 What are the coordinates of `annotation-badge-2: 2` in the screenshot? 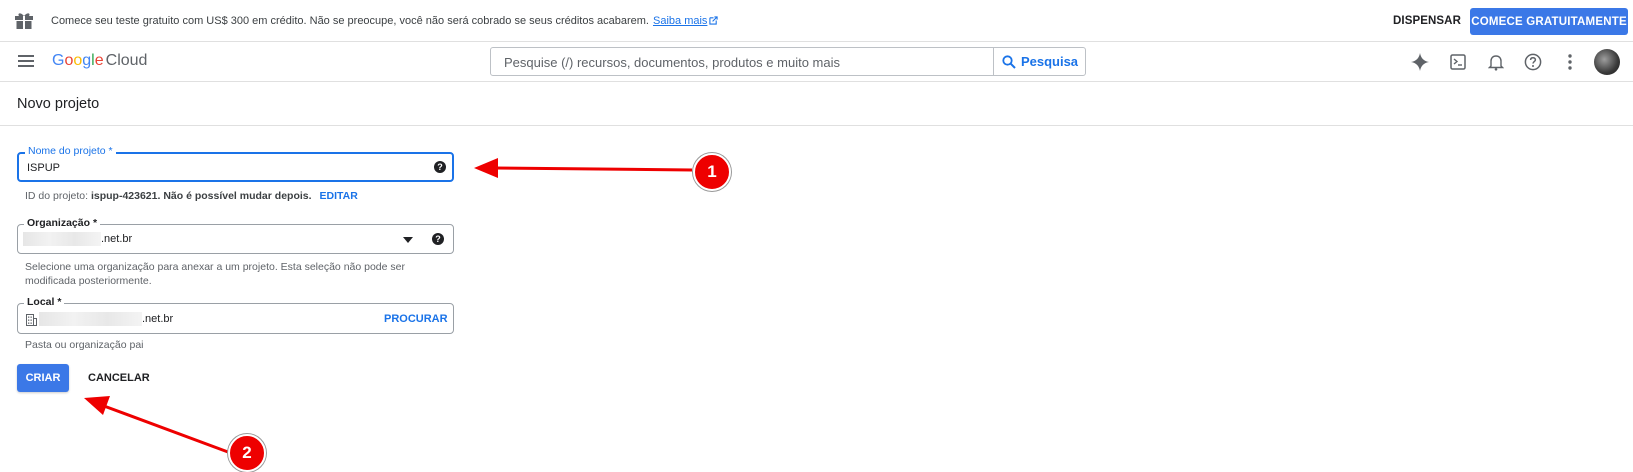 It's located at (247, 453).